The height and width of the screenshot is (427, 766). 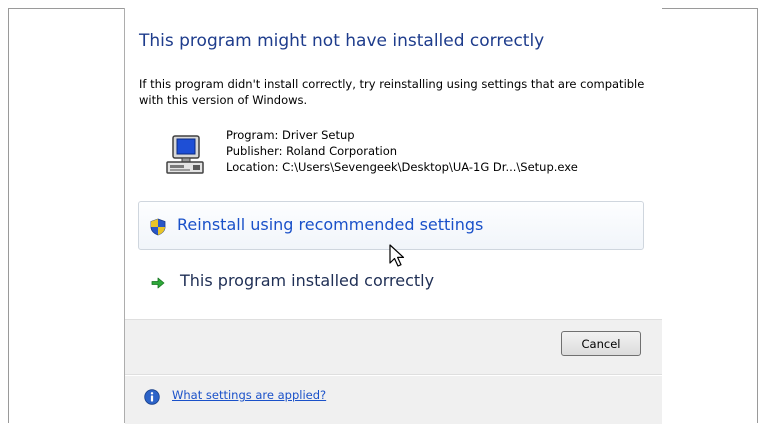 I want to click on reinstall-command-label: Reinstall using recommended settings, so click(x=330, y=224).